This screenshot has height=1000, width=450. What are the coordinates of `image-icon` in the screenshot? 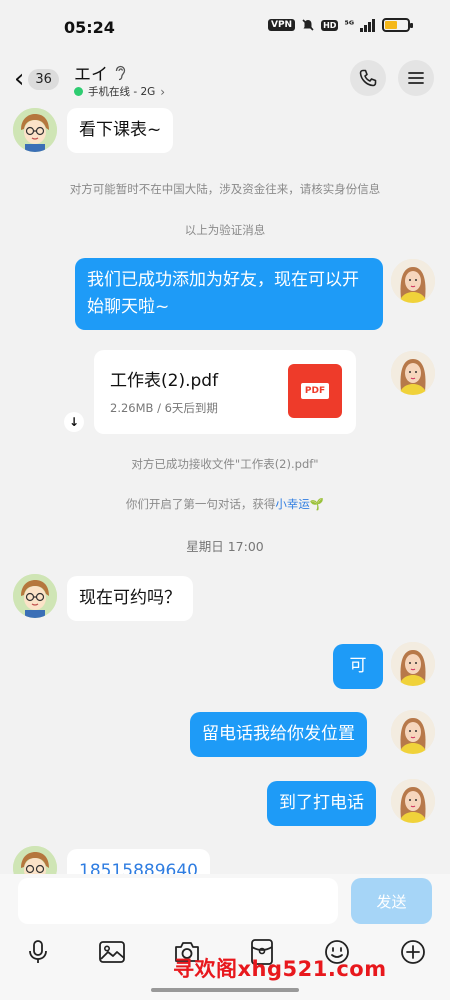 It's located at (112, 952).